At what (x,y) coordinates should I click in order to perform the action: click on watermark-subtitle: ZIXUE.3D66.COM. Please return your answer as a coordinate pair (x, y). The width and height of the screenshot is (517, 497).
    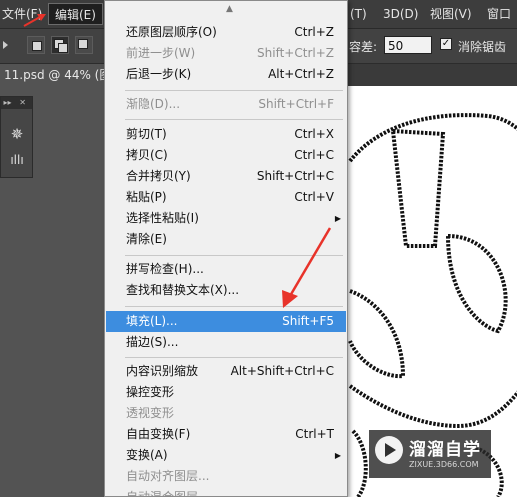
    Looking at the image, I should click on (444, 464).